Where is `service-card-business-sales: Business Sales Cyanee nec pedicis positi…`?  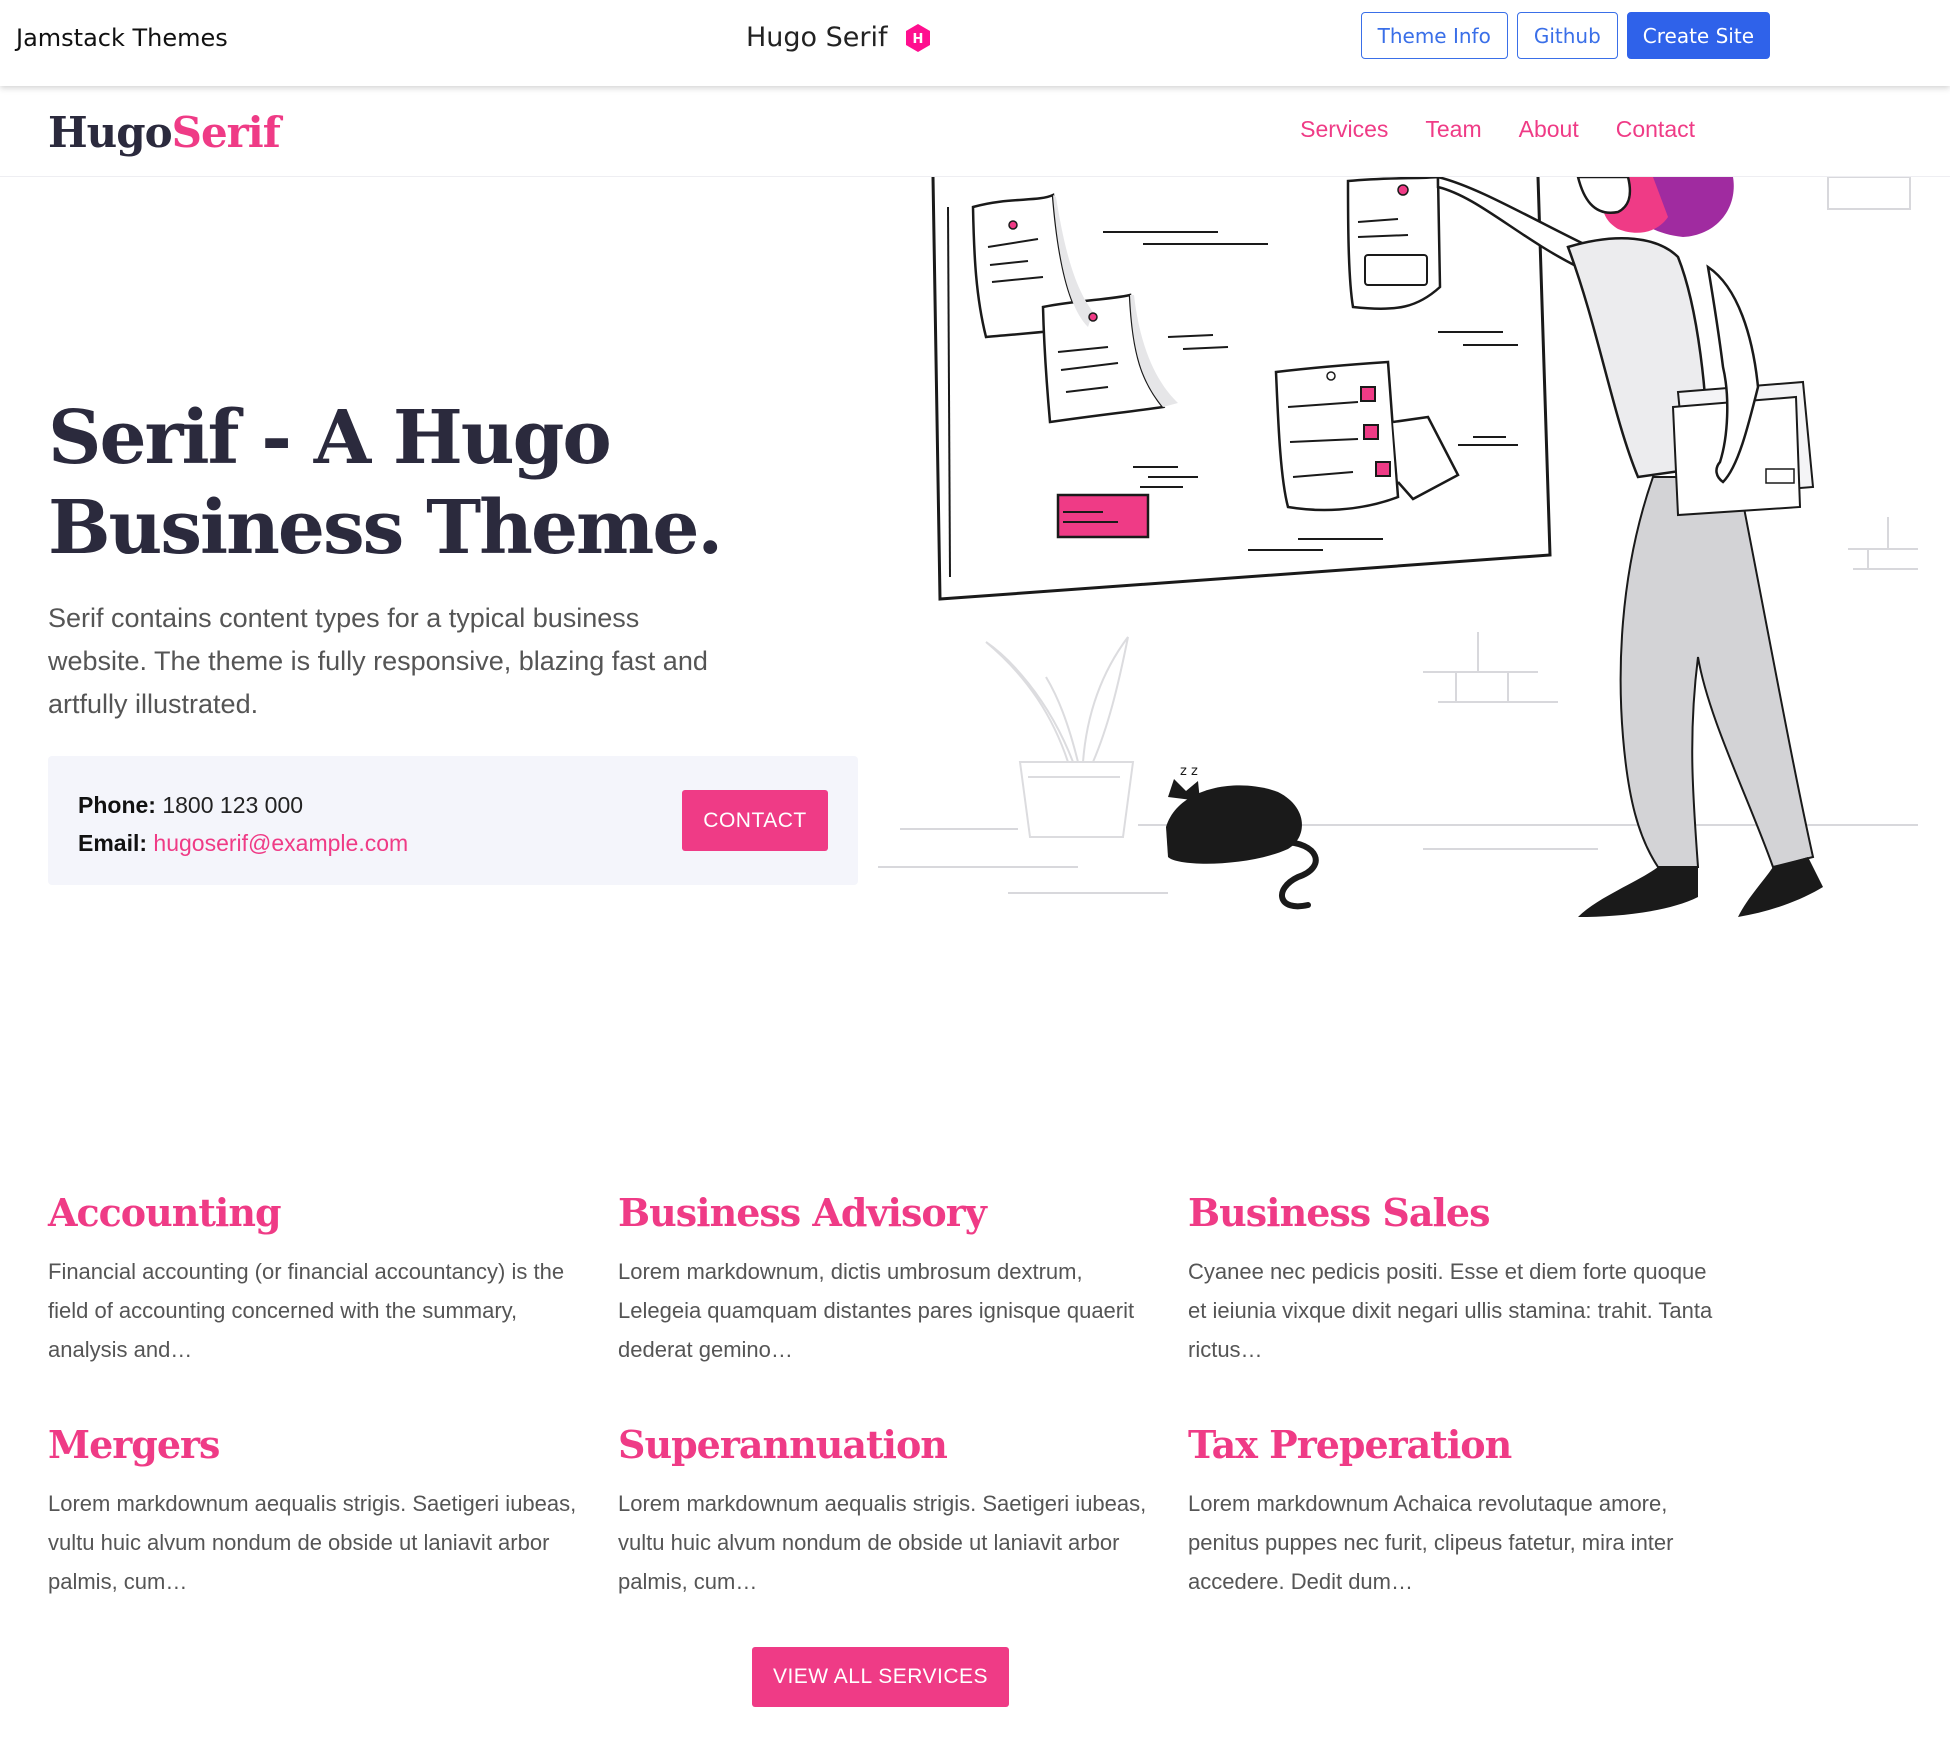
service-card-business-sales: Business Sales Cyanee nec pedicis positi… is located at coordinates (1458, 1278).